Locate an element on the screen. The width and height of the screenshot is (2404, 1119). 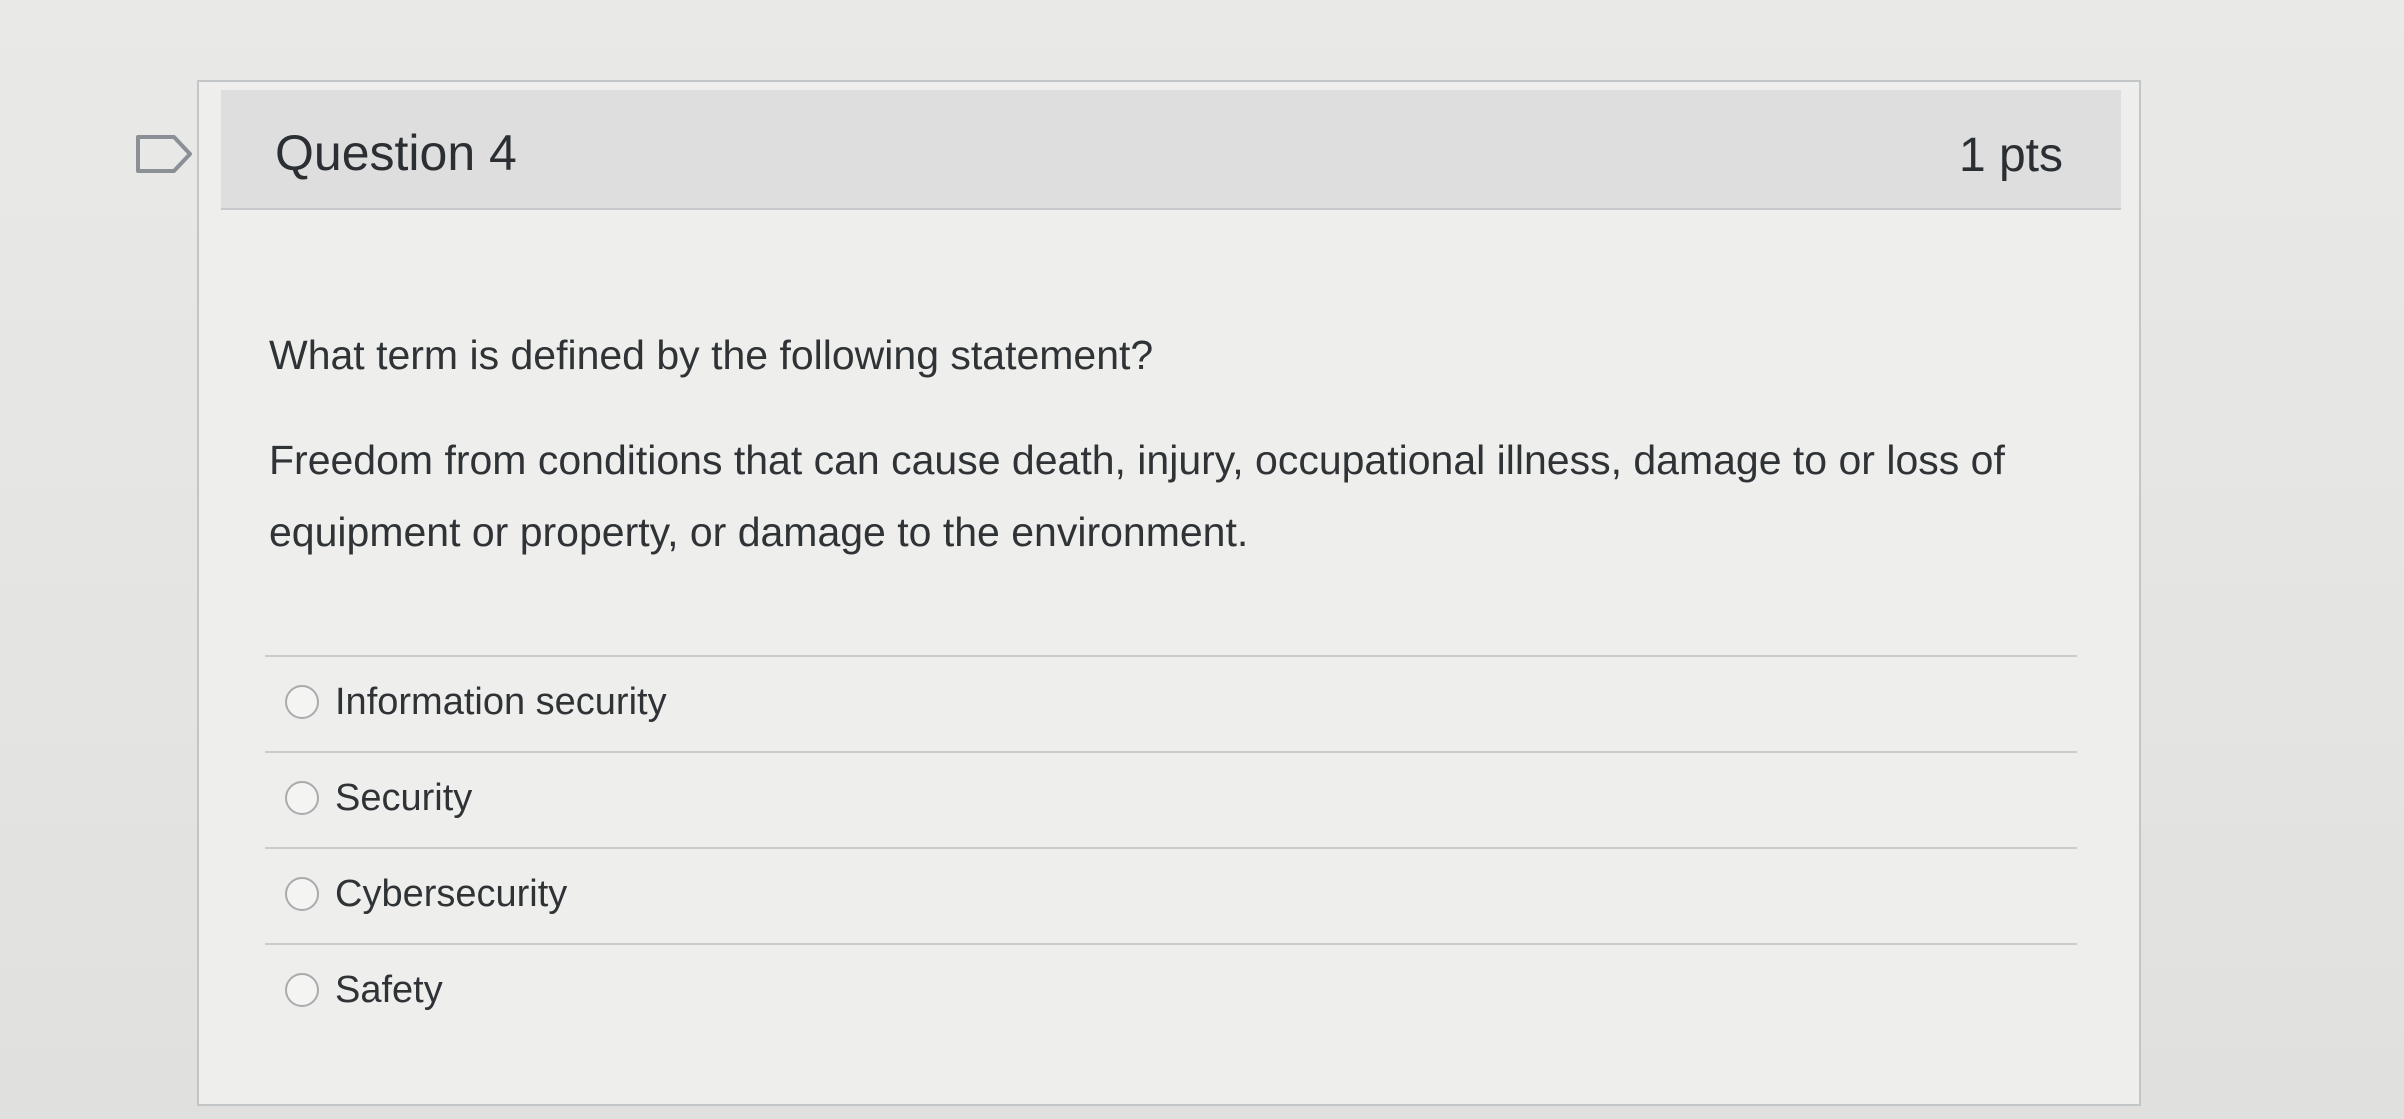
answer-option-information-security: Information security is located at coordinates (1171, 703).